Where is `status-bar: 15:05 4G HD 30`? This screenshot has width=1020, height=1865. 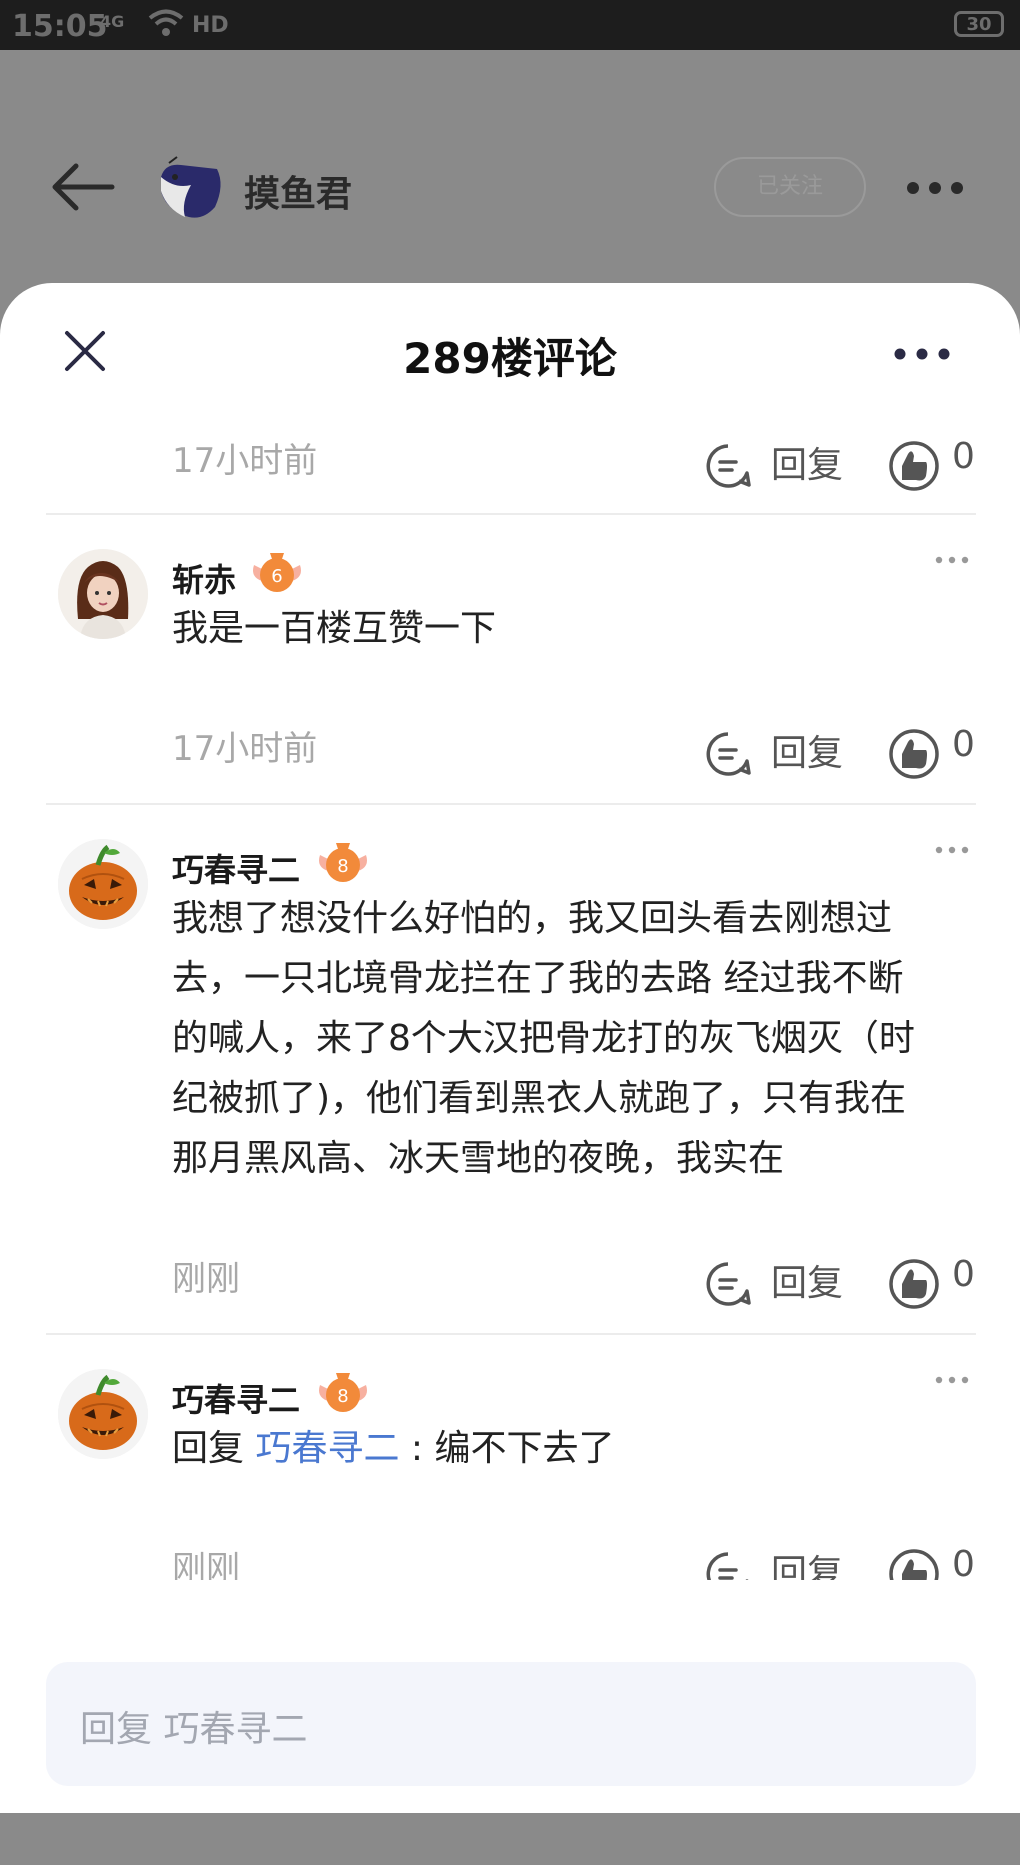 status-bar: 15:05 4G HD 30 is located at coordinates (510, 25).